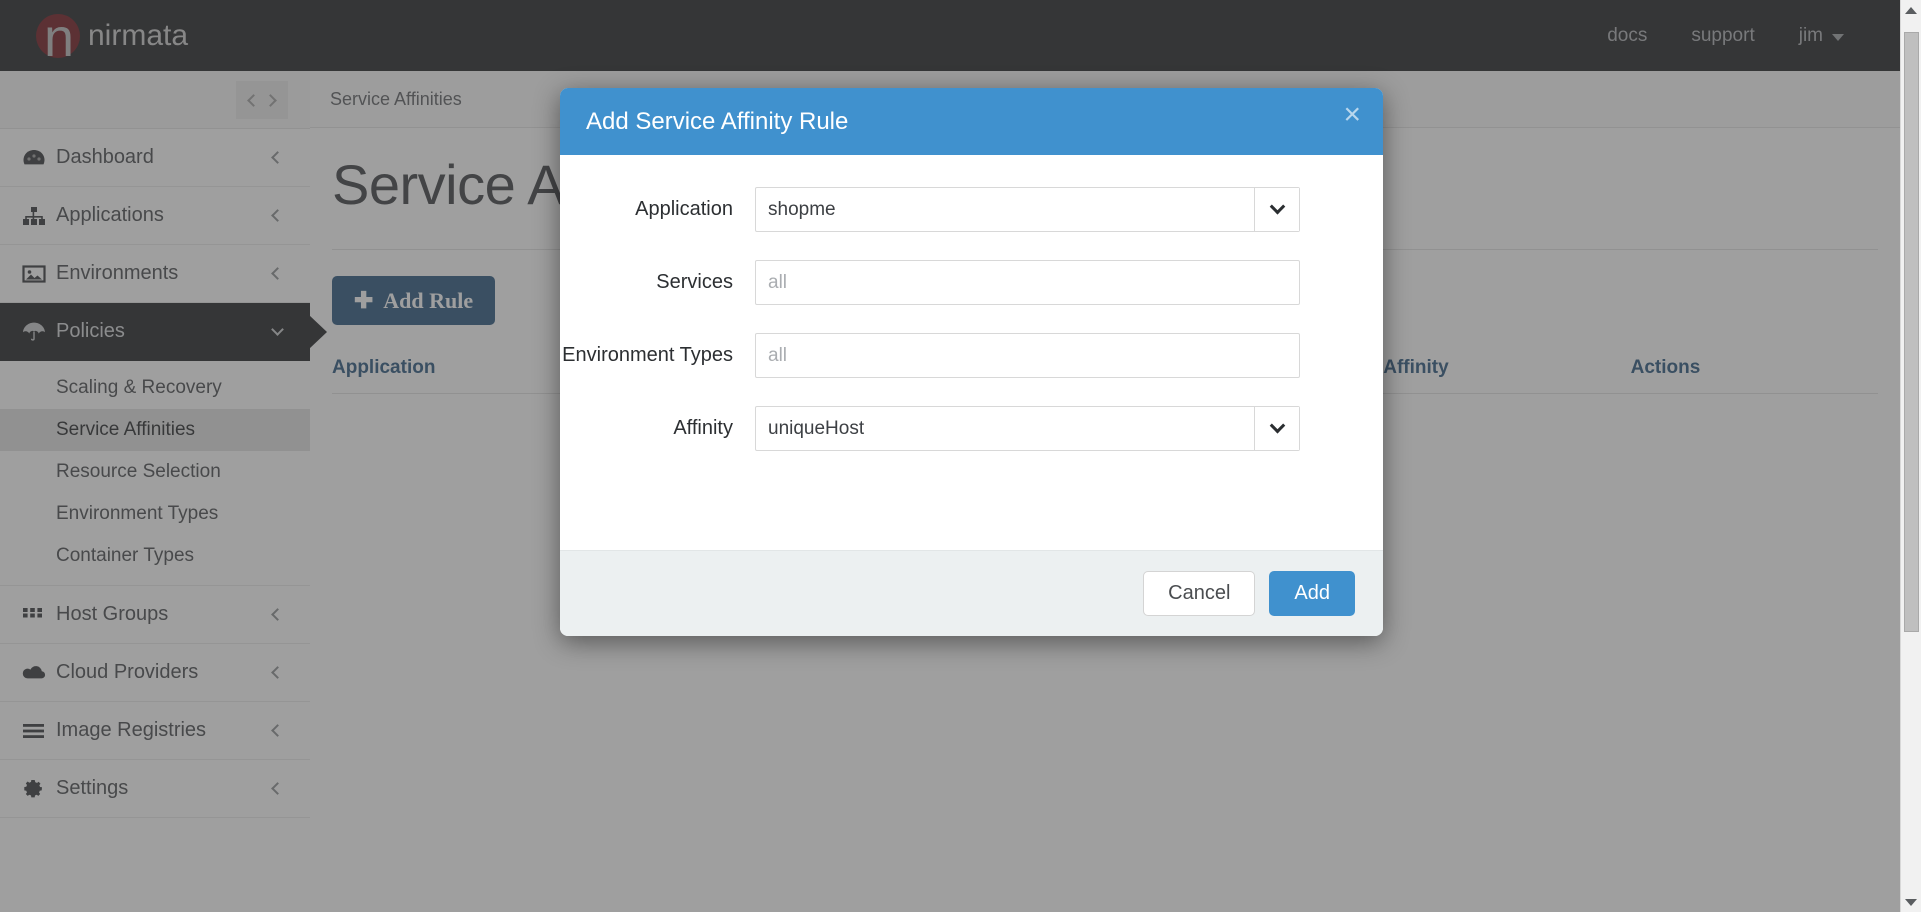  I want to click on affinity-label: Affinity, so click(703, 428).